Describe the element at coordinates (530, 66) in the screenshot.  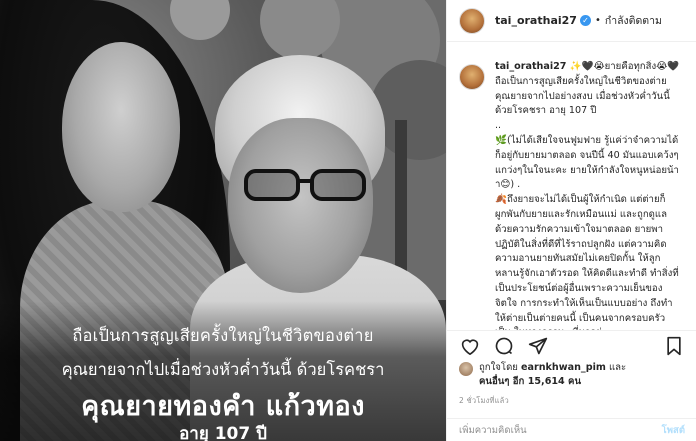
I see `comment-username: tai_orathai27` at that location.